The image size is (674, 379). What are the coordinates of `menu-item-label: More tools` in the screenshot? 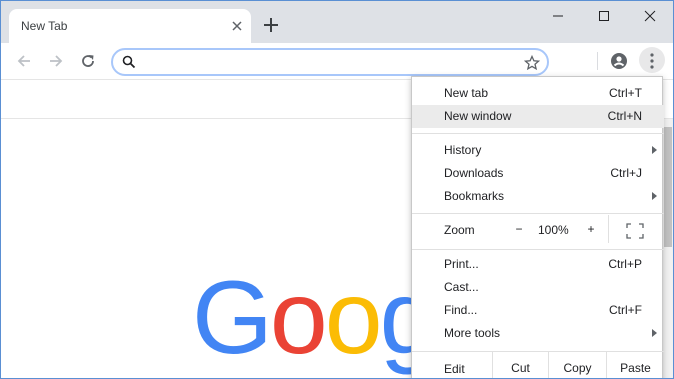 It's located at (472, 333).